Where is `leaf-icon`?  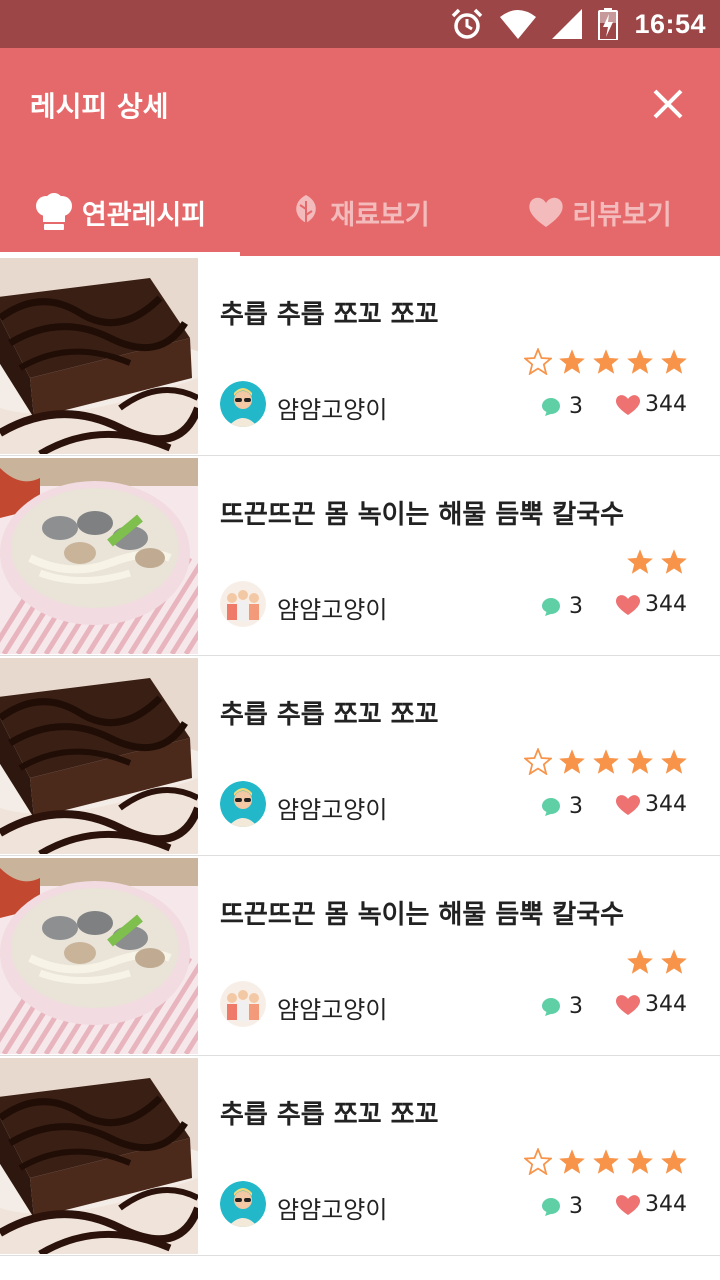
leaf-icon is located at coordinates (306, 212).